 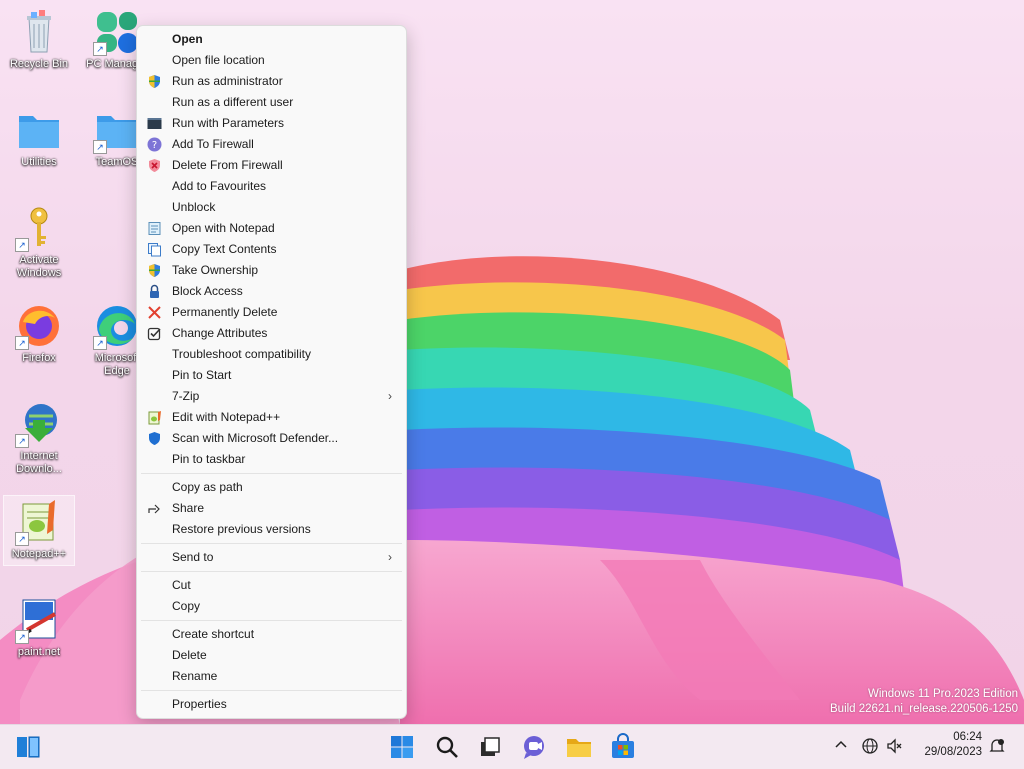 What do you see at coordinates (39, 358) in the screenshot?
I see `desktop-icon-label: Firefox` at bounding box center [39, 358].